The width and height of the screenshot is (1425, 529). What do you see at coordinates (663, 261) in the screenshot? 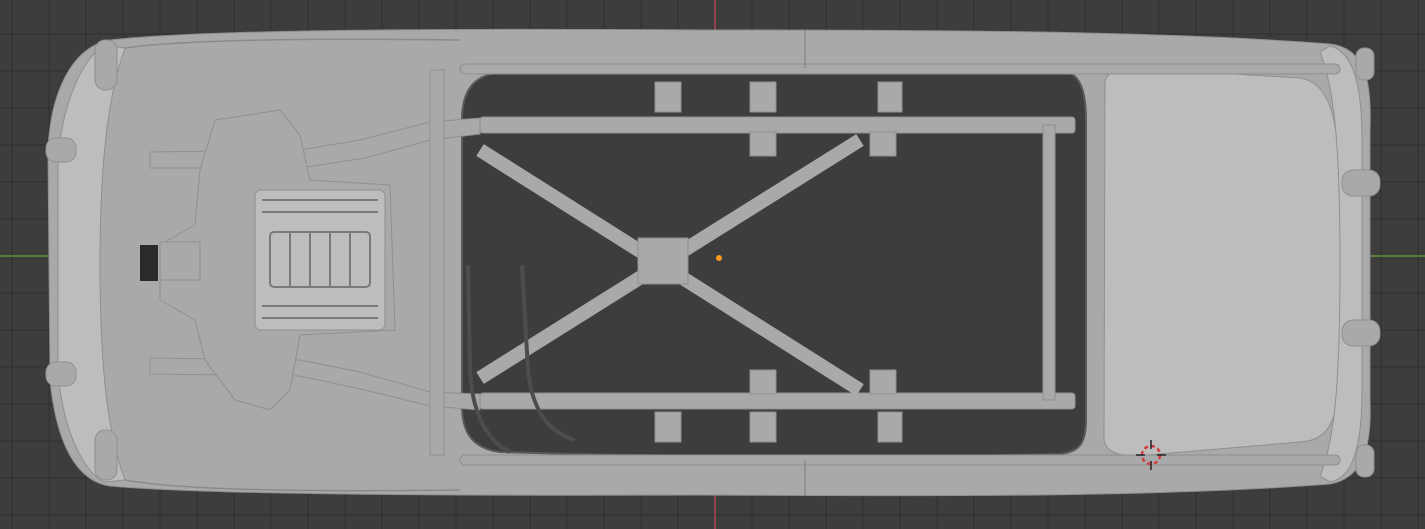
I see `x-brace-center` at bounding box center [663, 261].